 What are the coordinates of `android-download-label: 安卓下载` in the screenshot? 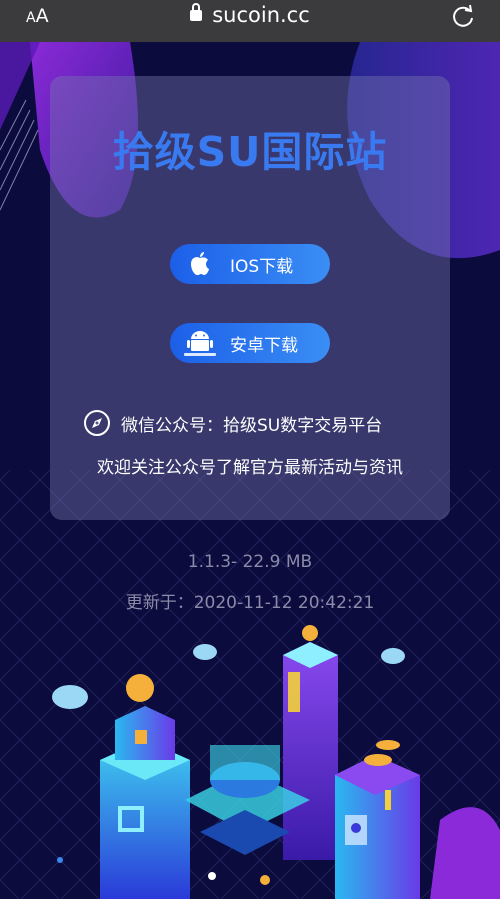 It's located at (264, 345).